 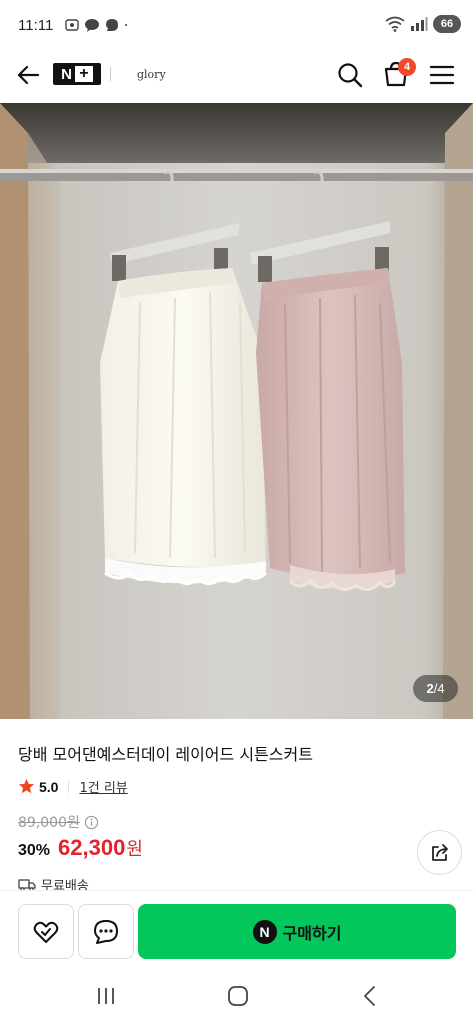 What do you see at coordinates (395, 24) in the screenshot?
I see `wifi-icon` at bounding box center [395, 24].